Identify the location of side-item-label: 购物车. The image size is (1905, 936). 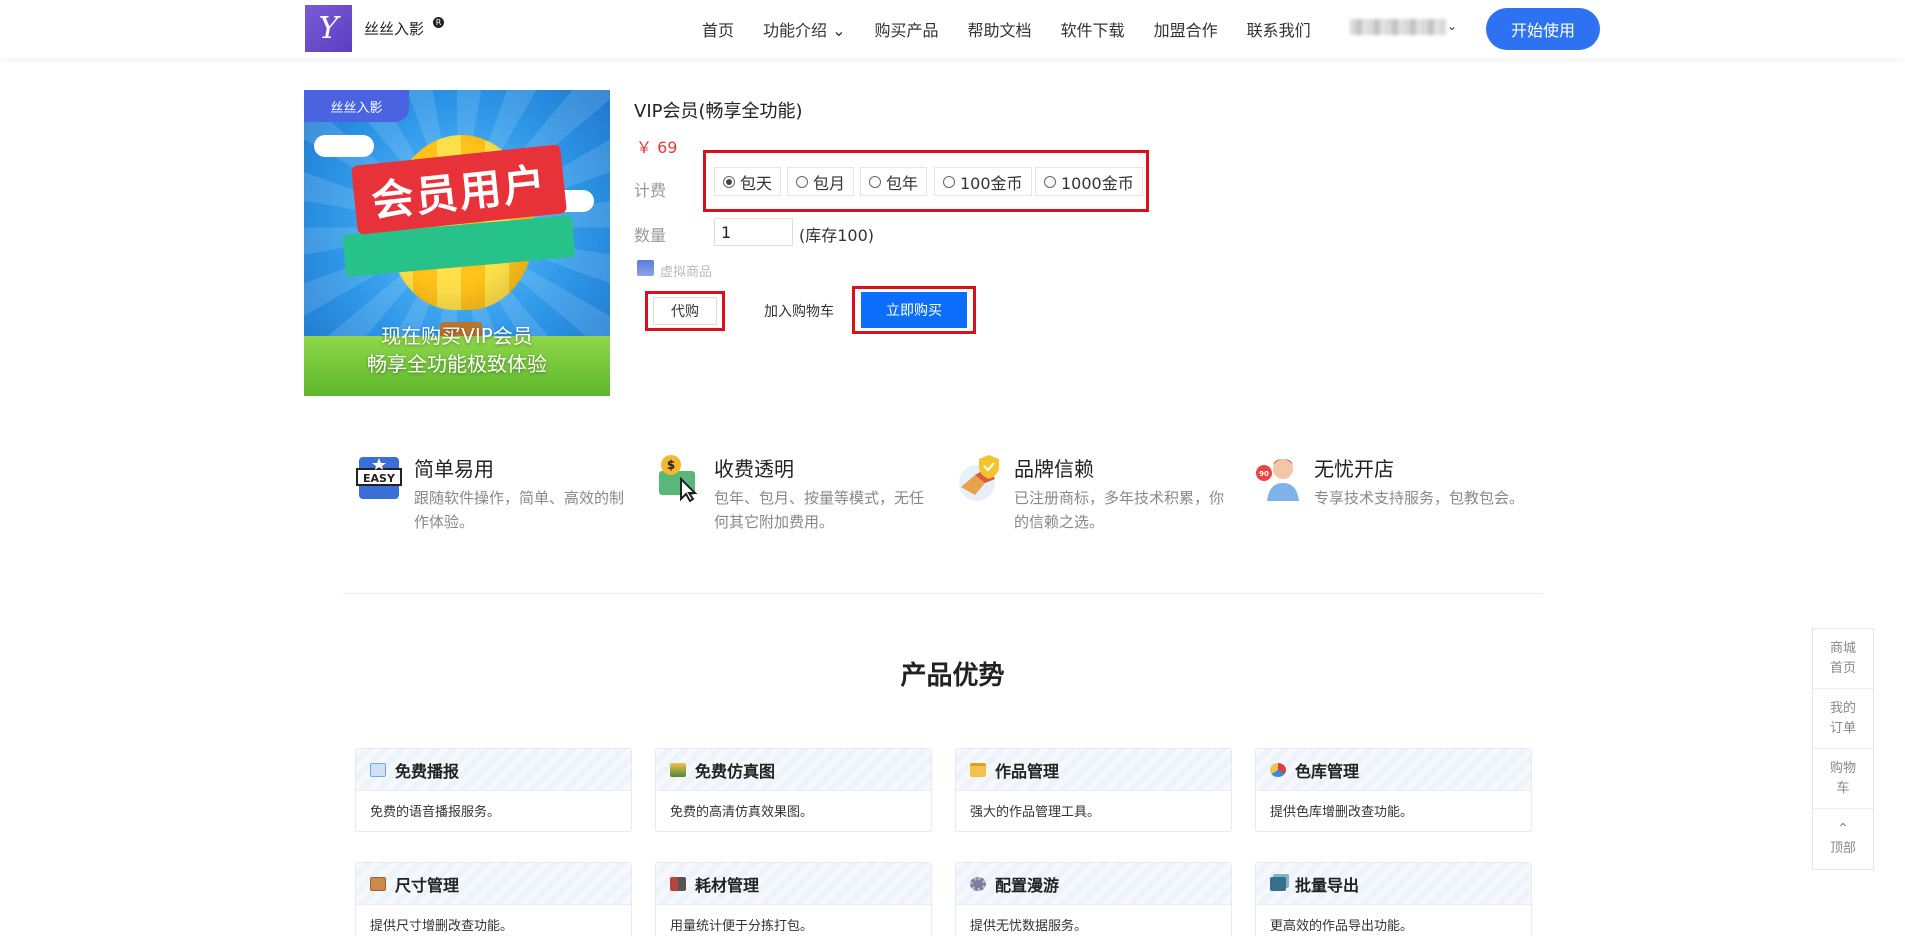
(1842, 778).